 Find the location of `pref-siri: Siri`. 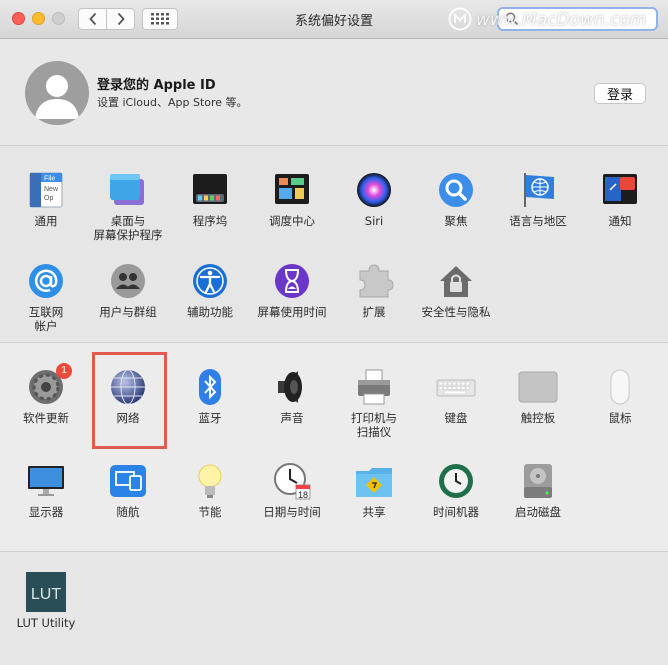

pref-siri: Siri is located at coordinates (374, 199).